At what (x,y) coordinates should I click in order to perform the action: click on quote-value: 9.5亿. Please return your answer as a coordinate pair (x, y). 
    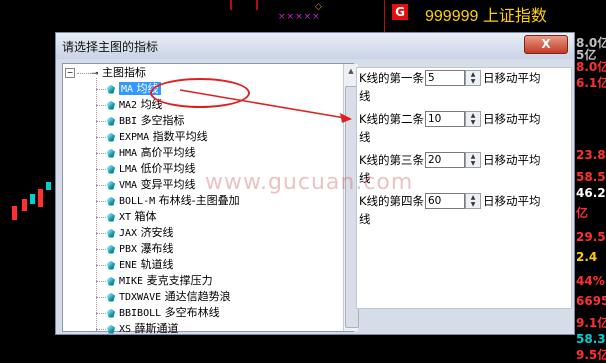
    Looking at the image, I should click on (591, 355).